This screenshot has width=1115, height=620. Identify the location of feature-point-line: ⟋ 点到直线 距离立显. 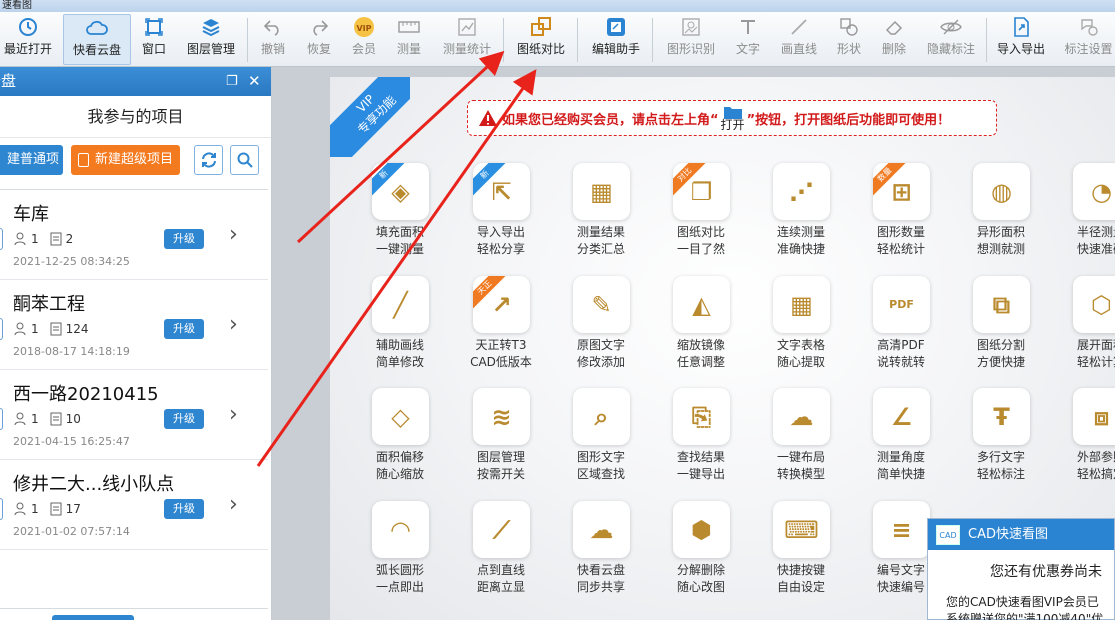
(501, 556).